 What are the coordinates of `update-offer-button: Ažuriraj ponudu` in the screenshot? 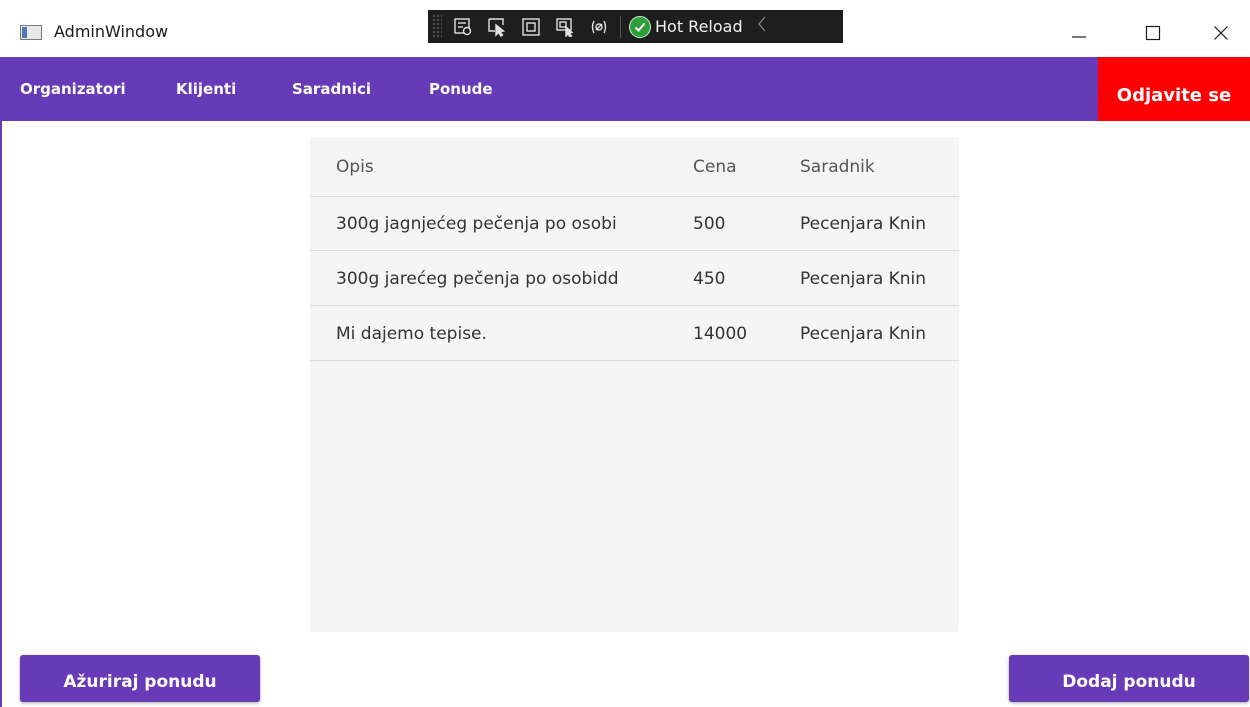 It's located at (140, 678).